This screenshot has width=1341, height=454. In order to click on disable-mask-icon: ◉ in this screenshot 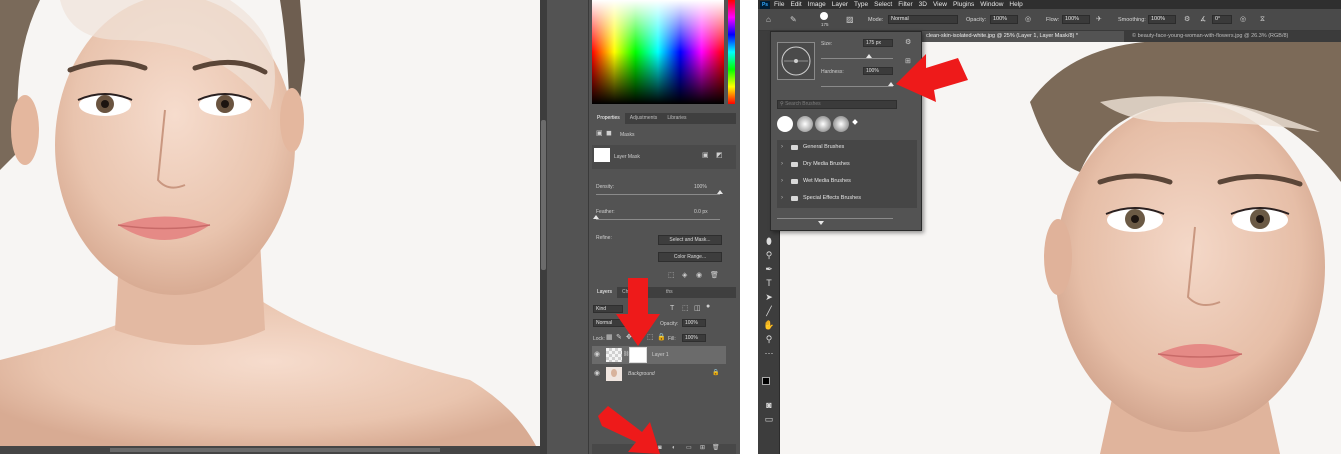, I will do `click(699, 275)`.